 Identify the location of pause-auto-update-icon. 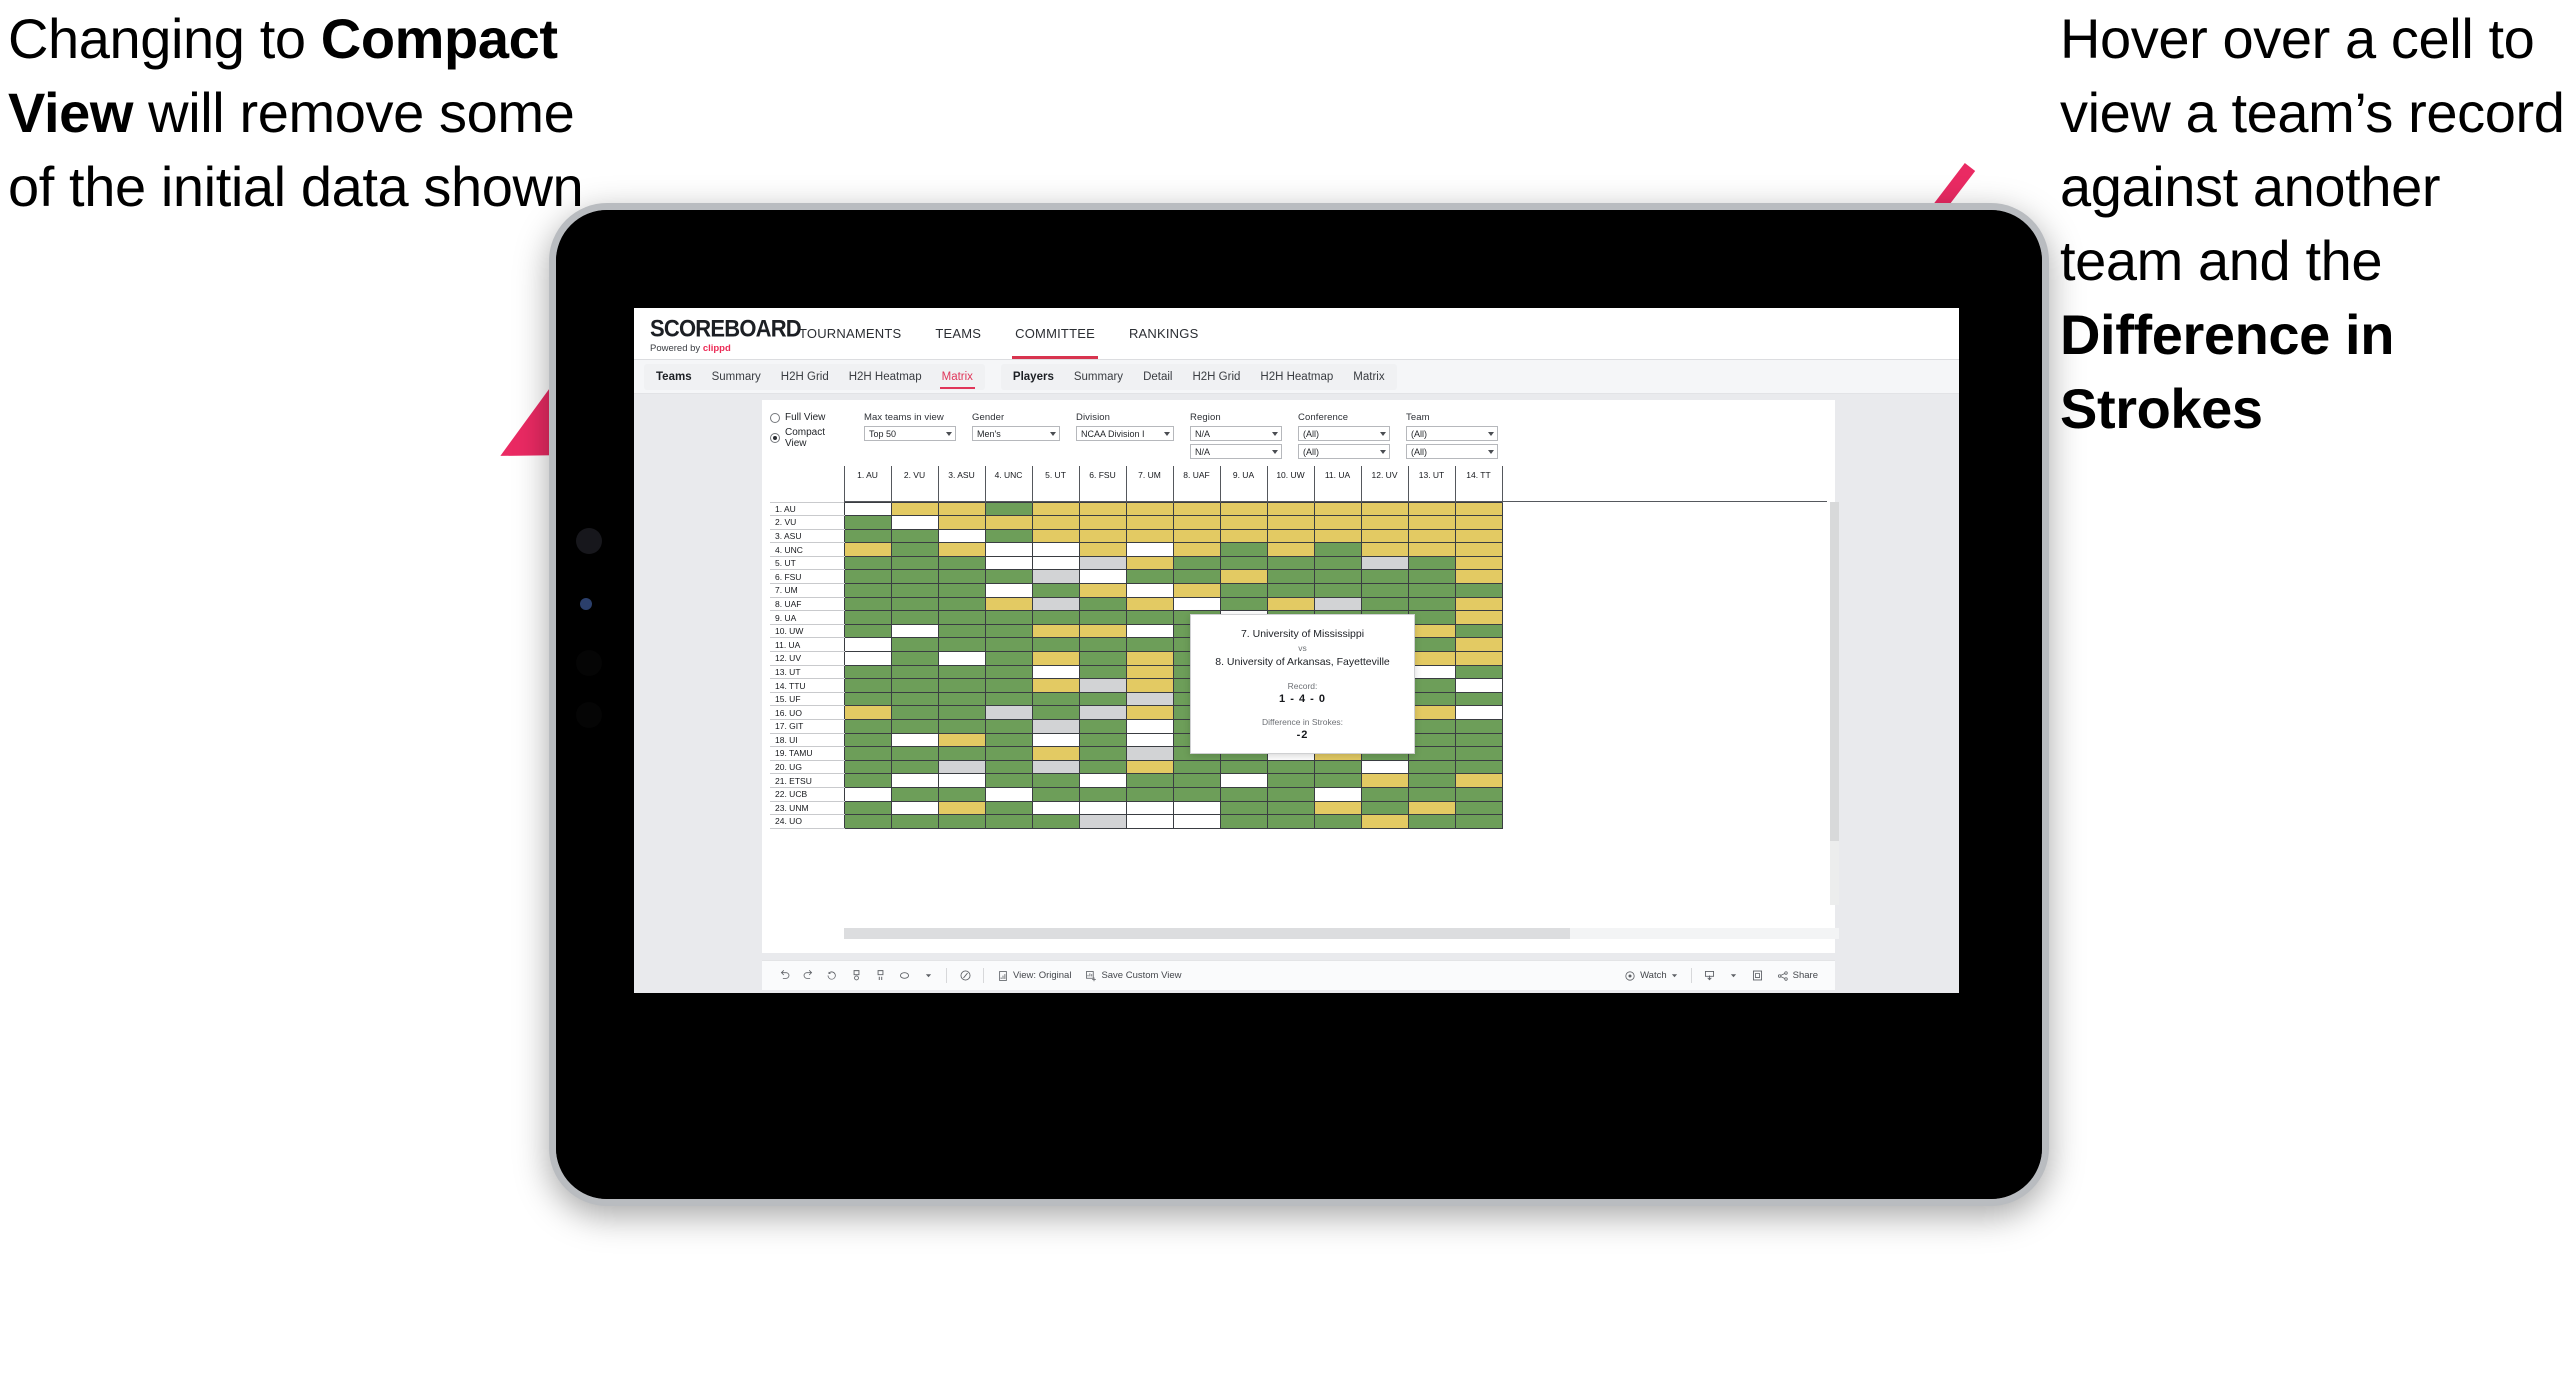
(880, 976).